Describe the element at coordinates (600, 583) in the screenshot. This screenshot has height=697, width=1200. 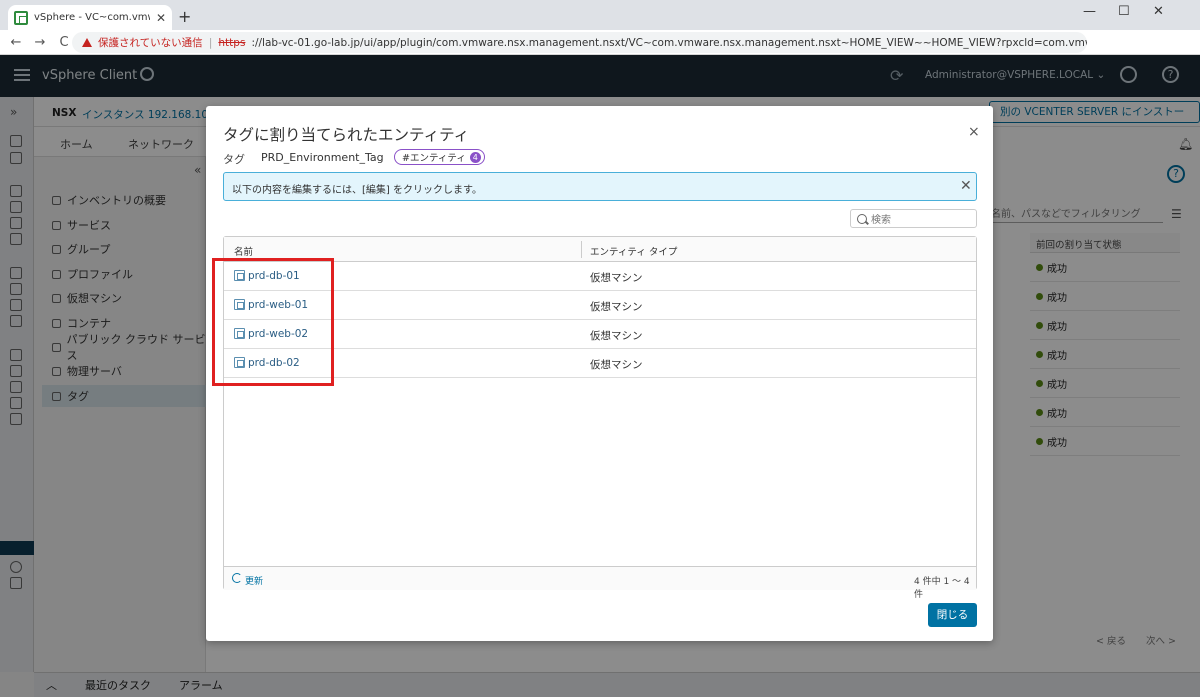
I see `table-footer: 更新 4 件中 1 ～ 4 件` at that location.